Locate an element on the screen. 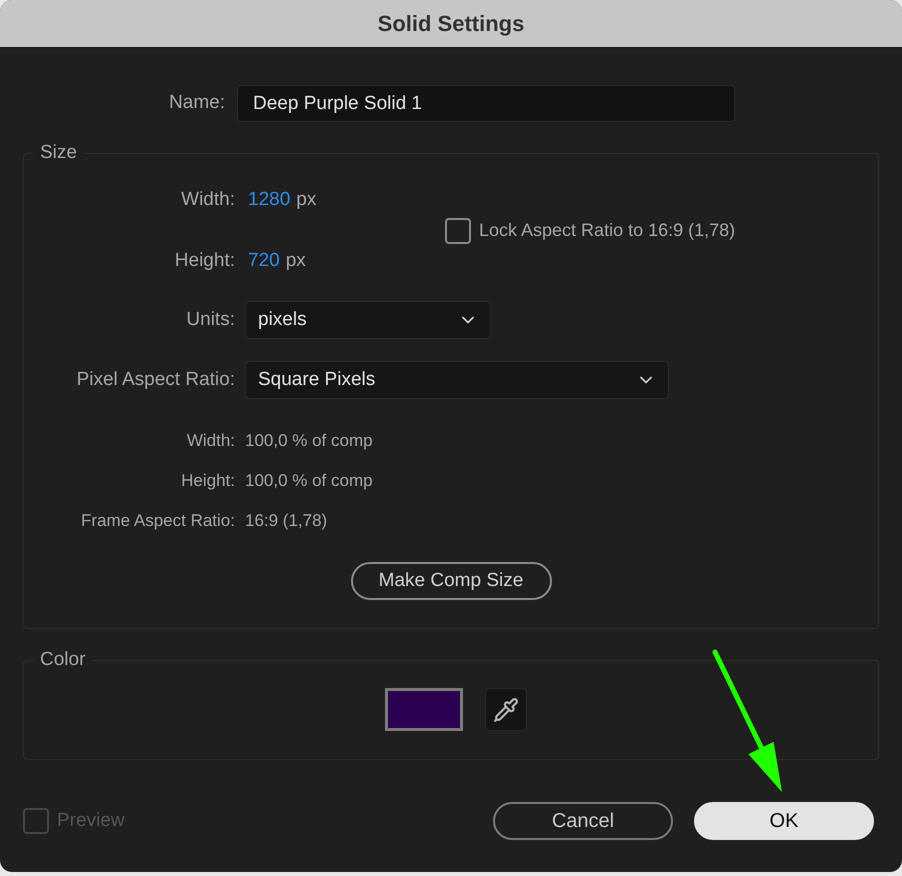  field-label: Name: is located at coordinates (196, 103).